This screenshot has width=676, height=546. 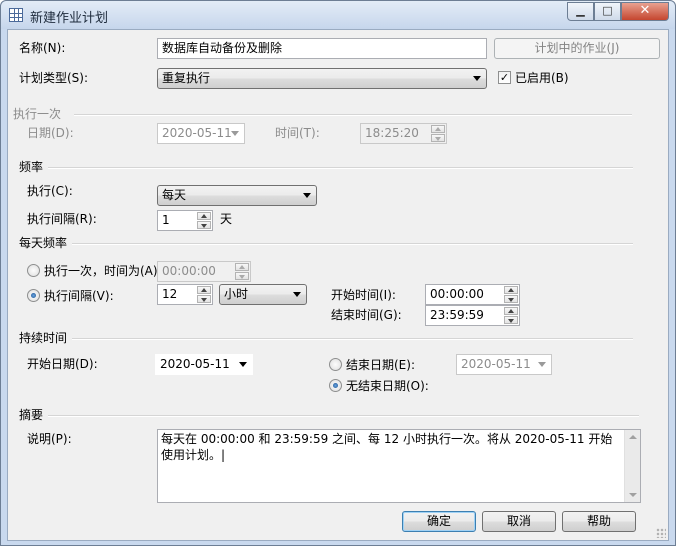 What do you see at coordinates (236, 294) in the screenshot?
I see `every-unit-value: 小时` at bounding box center [236, 294].